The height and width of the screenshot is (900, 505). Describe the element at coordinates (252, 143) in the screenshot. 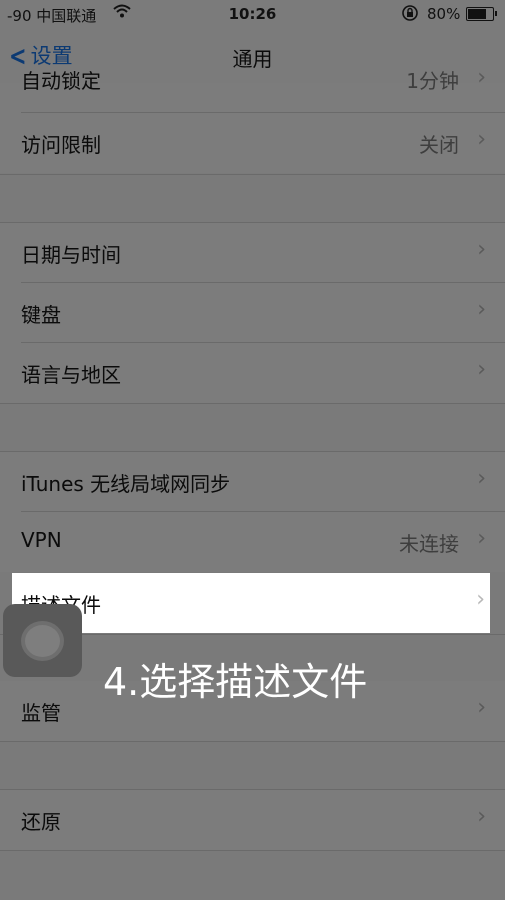

I see `list-item-restrictions: 访问限制 关闭 ›` at that location.